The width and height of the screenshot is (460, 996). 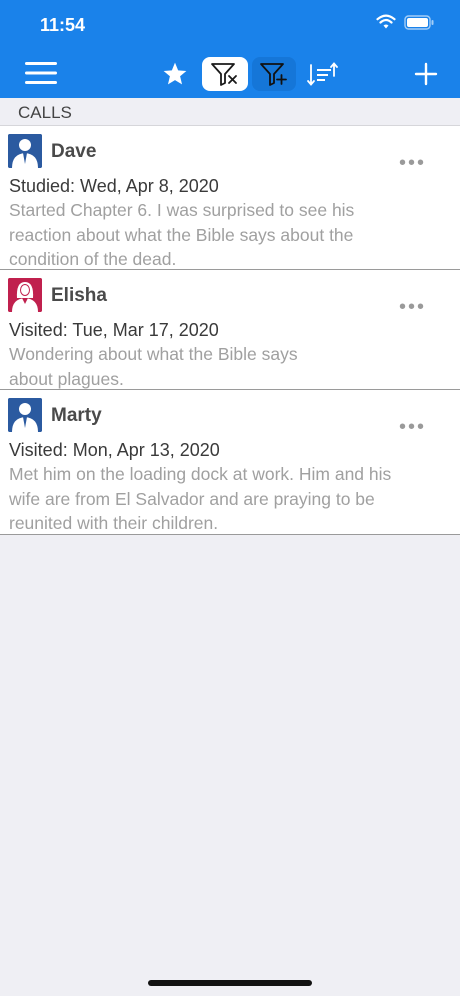 What do you see at coordinates (25, 295) in the screenshot?
I see `female-avatar-icon` at bounding box center [25, 295].